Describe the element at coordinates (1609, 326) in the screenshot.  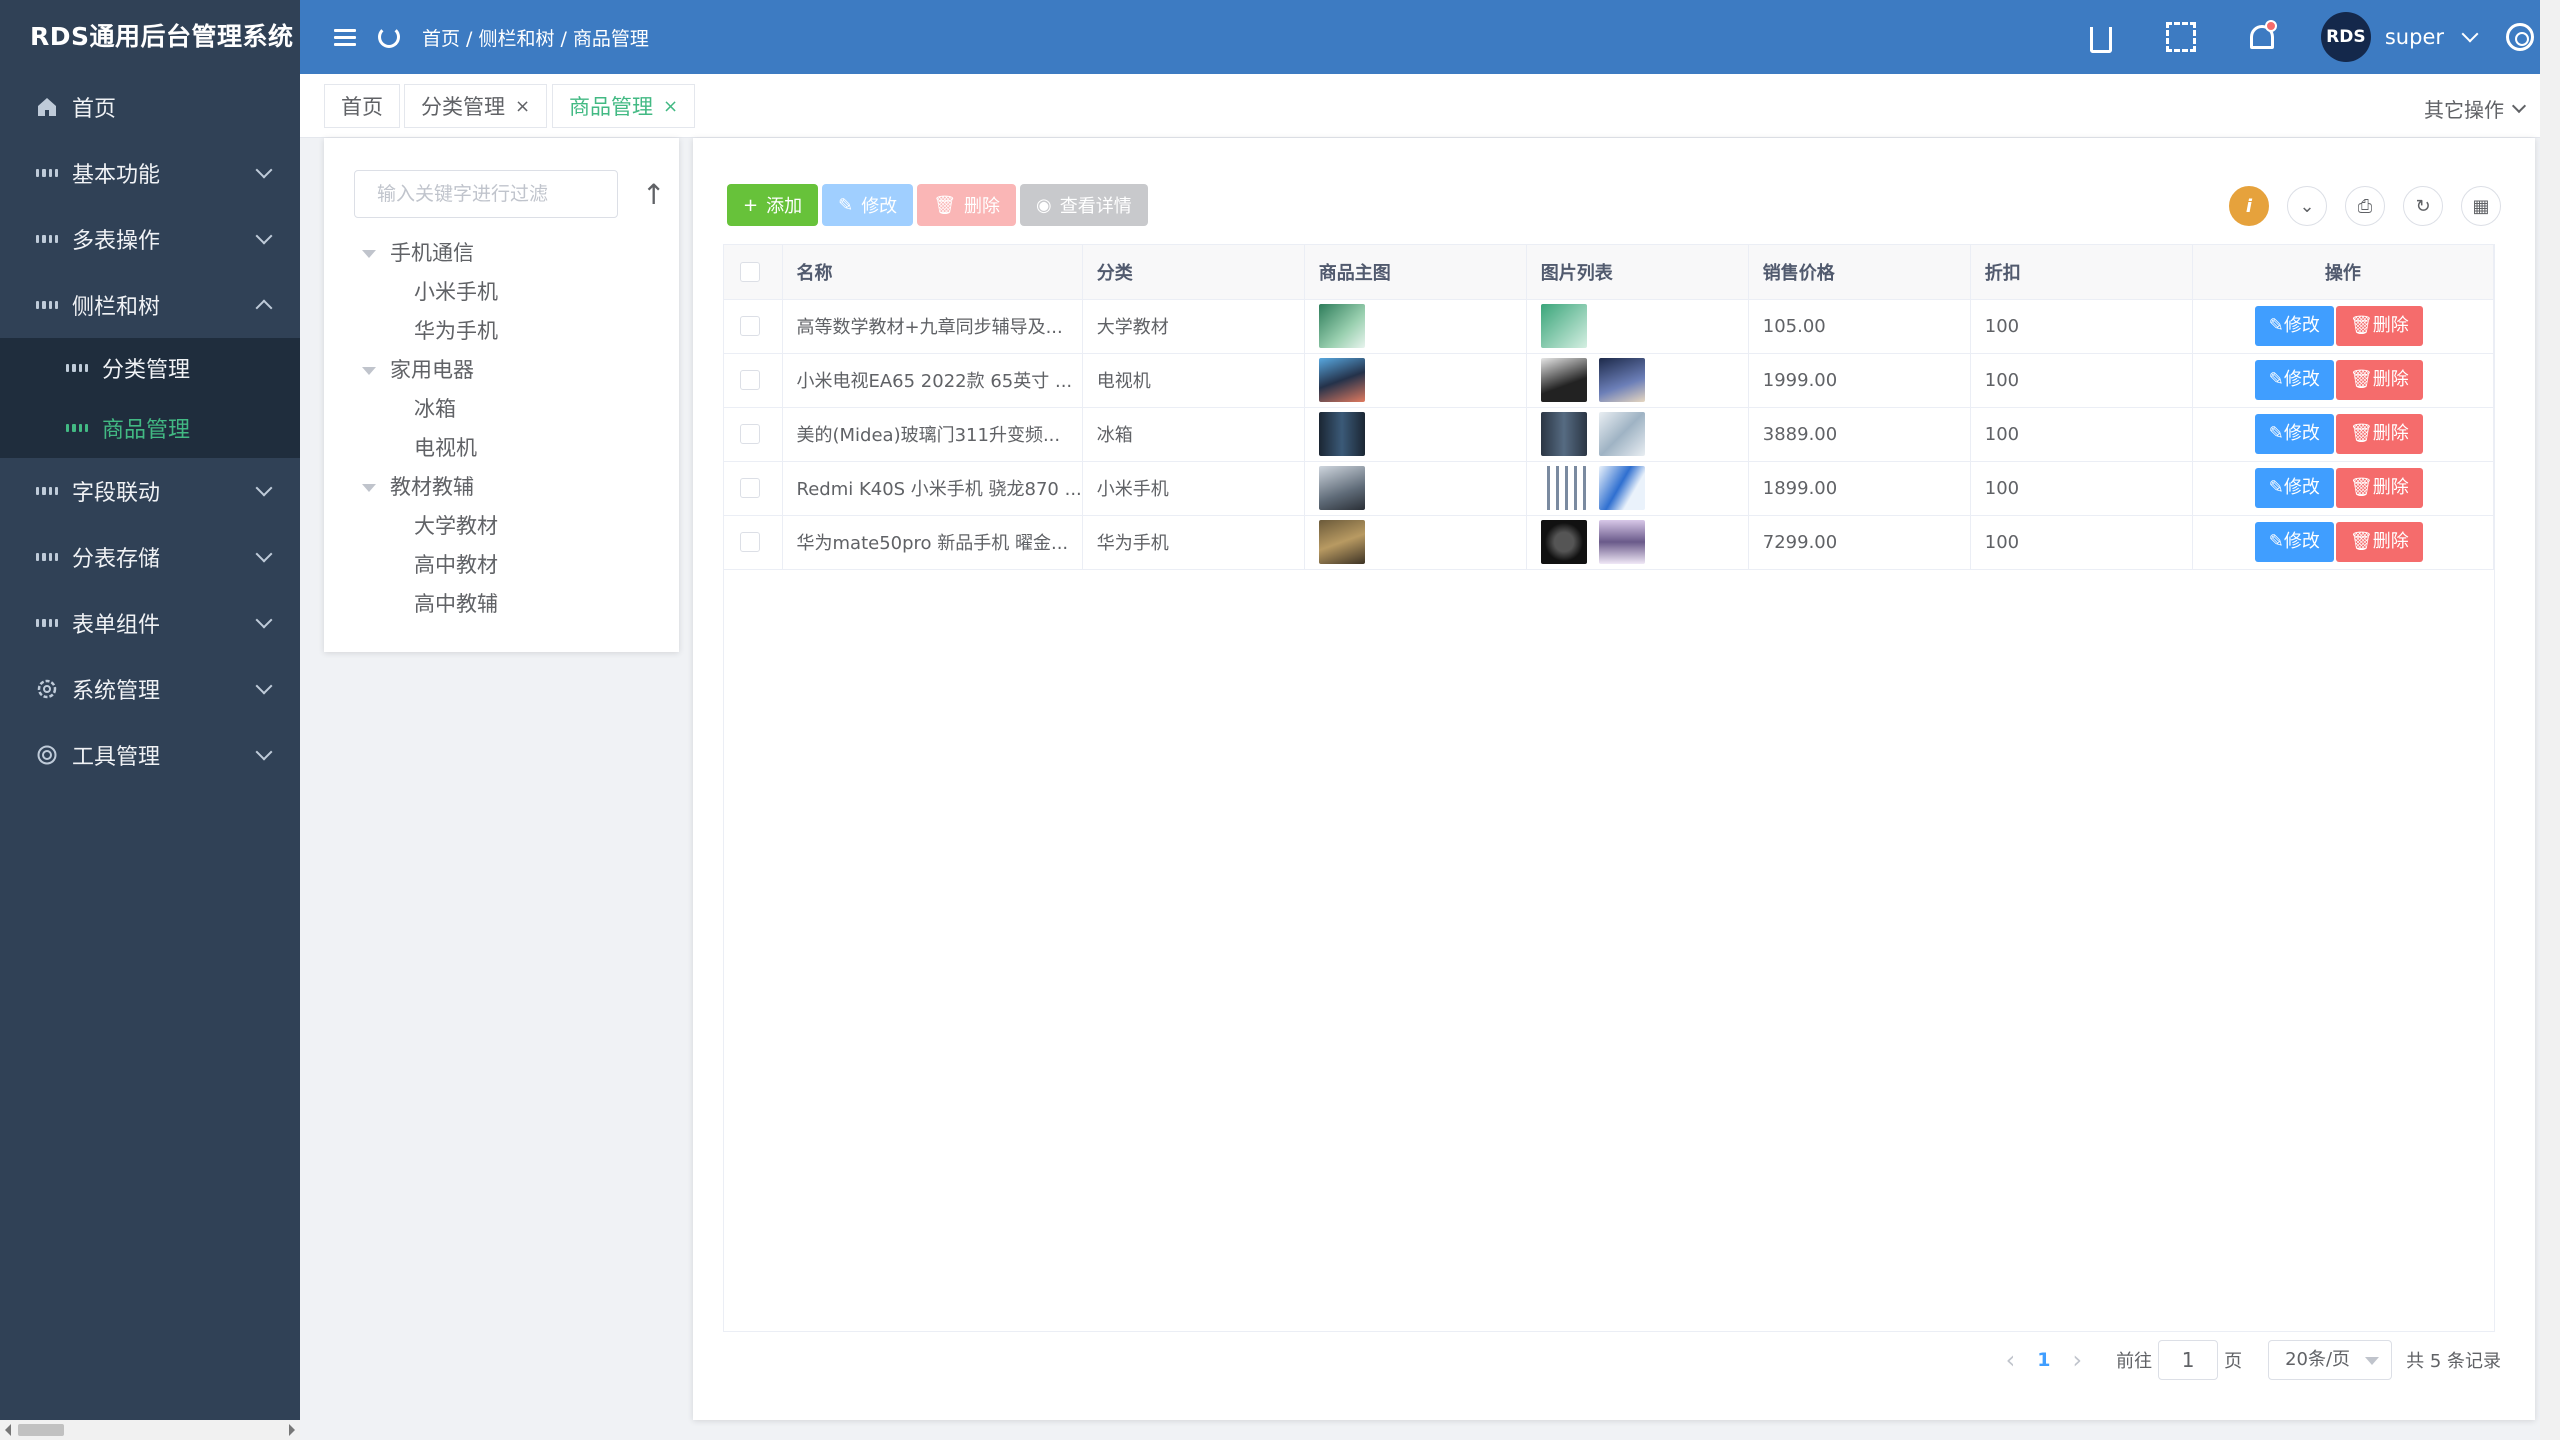
I see `table-row: 高等数学教材+九章同步辅导及... 大学教材 105.00 100 ✎修改 🗑删除` at that location.